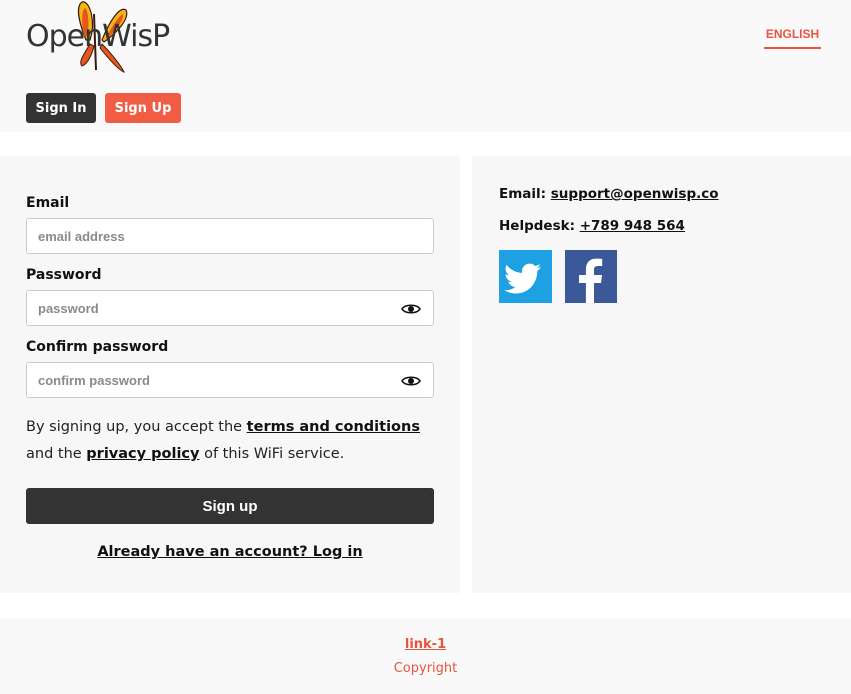 The image size is (851, 694). I want to click on password-label: Password, so click(64, 275).